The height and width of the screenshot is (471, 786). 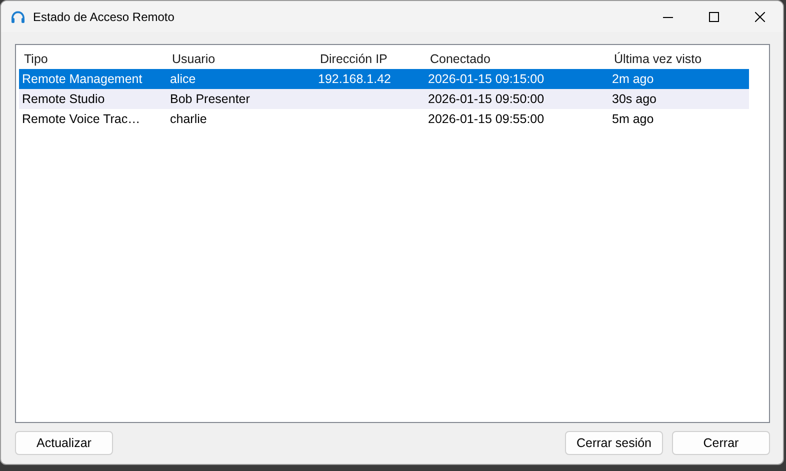 I want to click on table-cell-text: 2026-01-15 09:55:00, so click(x=486, y=119).